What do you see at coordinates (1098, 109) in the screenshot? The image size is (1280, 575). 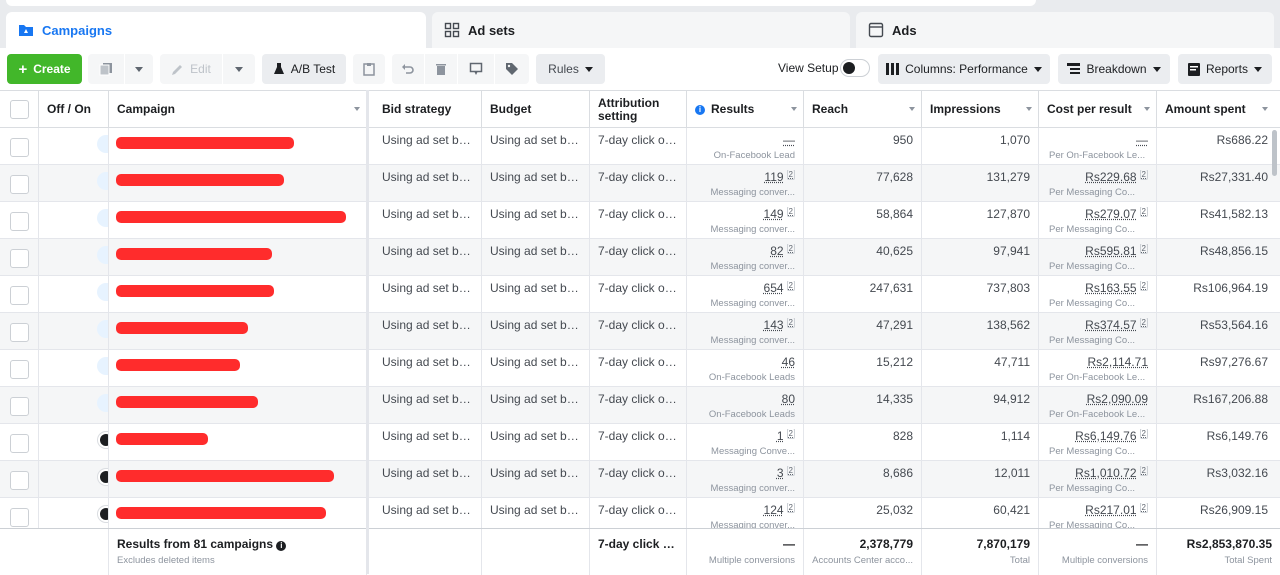 I see `col-cost-per-result: Cost per result` at bounding box center [1098, 109].